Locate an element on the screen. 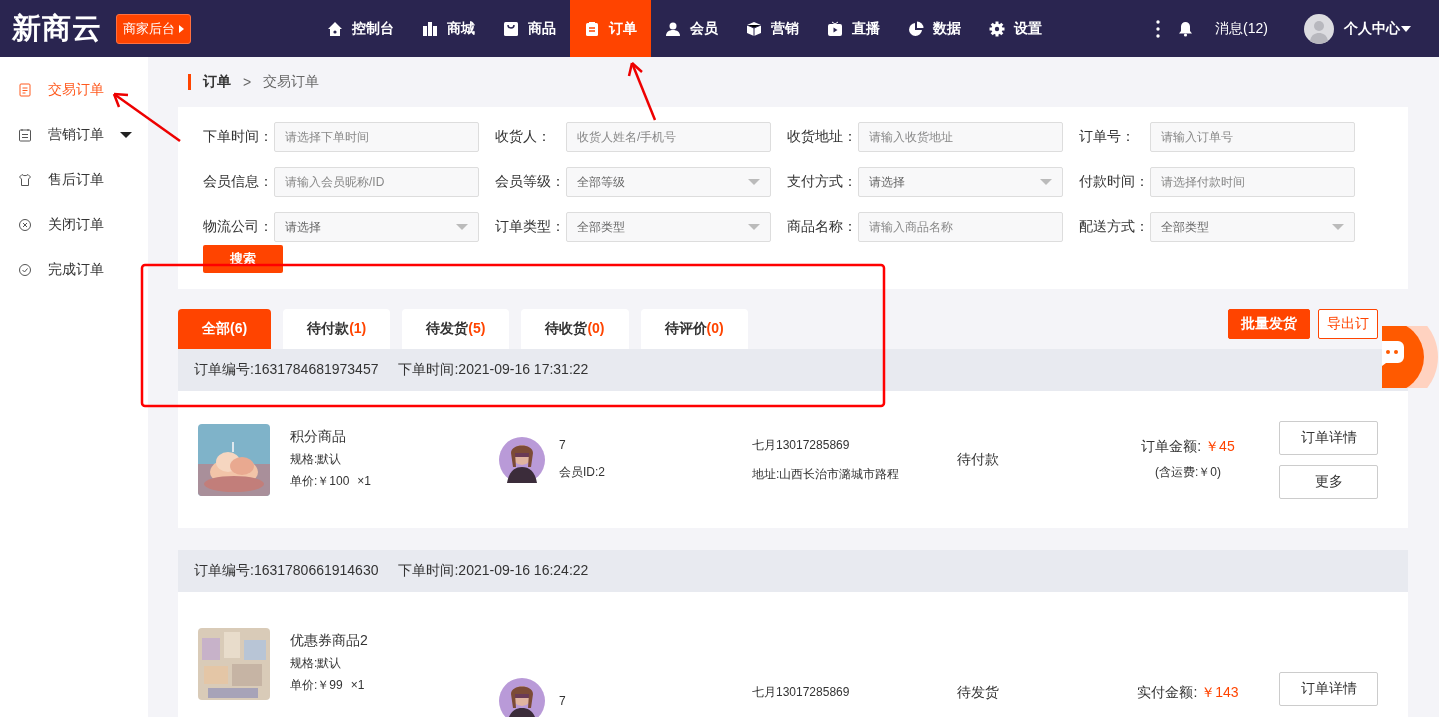  filter-label: 会员信息： is located at coordinates (238, 182).